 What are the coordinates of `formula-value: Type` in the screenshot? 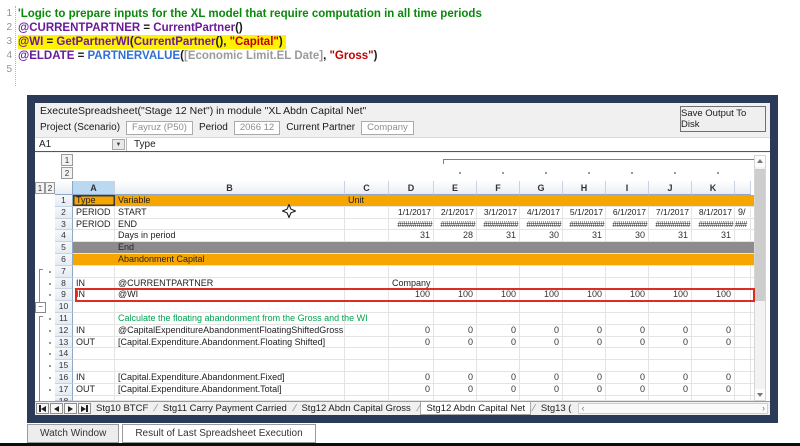 It's located at (141, 144).